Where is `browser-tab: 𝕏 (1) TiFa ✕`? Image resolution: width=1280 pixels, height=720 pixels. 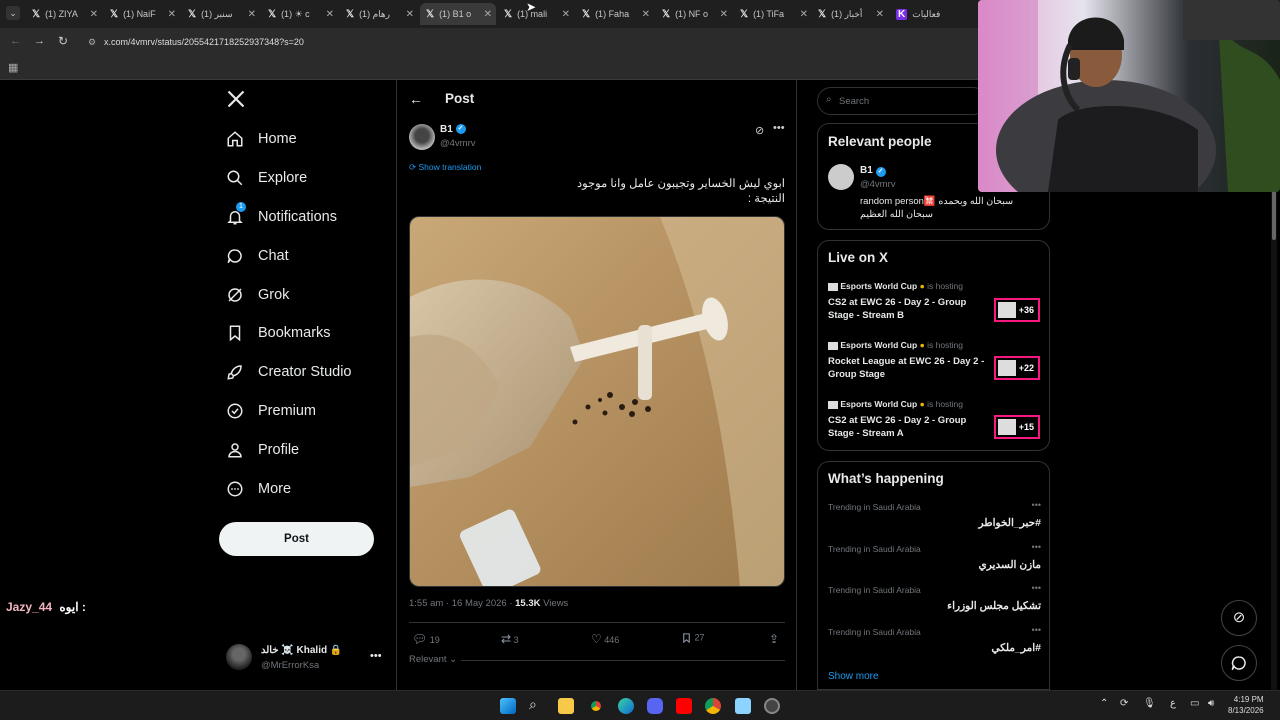 browser-tab: 𝕏 (1) TiFa ✕ is located at coordinates (773, 14).